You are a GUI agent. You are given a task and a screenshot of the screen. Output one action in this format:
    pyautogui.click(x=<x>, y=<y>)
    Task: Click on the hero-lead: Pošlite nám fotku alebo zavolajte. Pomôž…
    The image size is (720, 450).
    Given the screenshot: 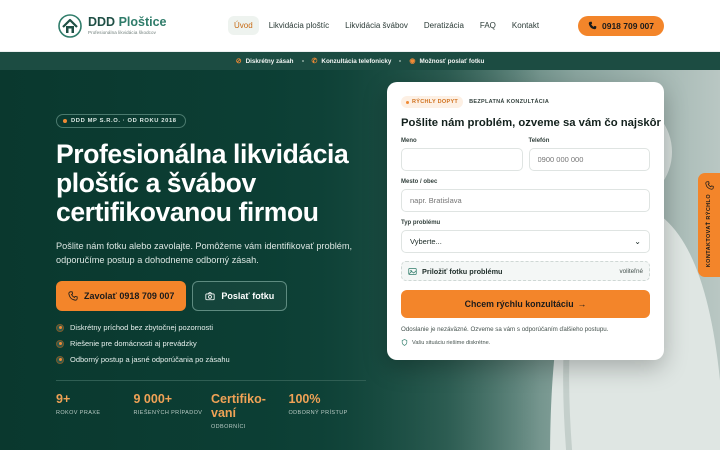 What is the action you would take?
    pyautogui.click(x=204, y=253)
    